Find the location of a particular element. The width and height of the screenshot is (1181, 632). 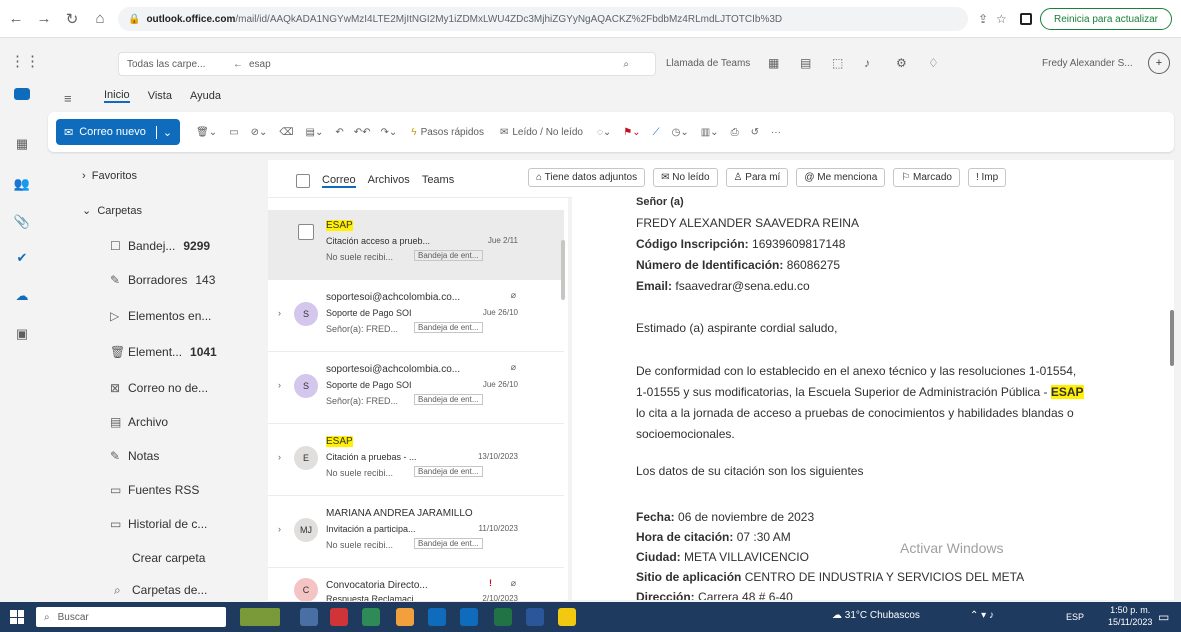

archive-ribbon-icon: ▭ is located at coordinates (233, 132).